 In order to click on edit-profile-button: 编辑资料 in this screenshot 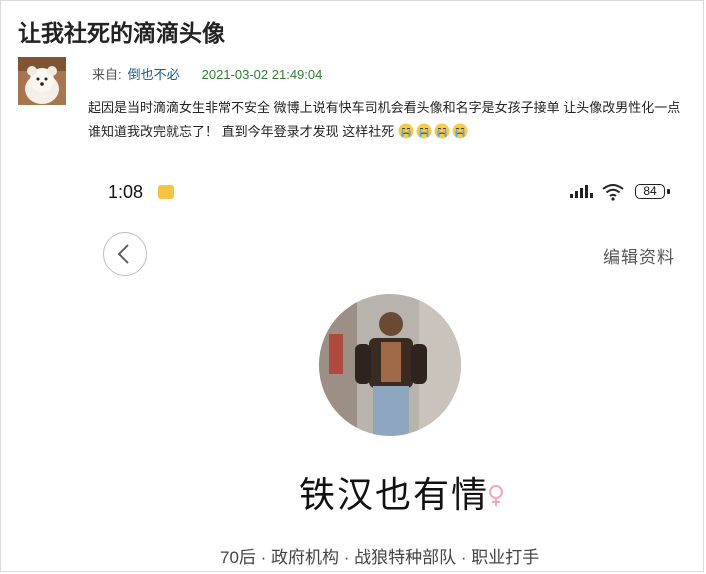, I will do `click(639, 255)`.